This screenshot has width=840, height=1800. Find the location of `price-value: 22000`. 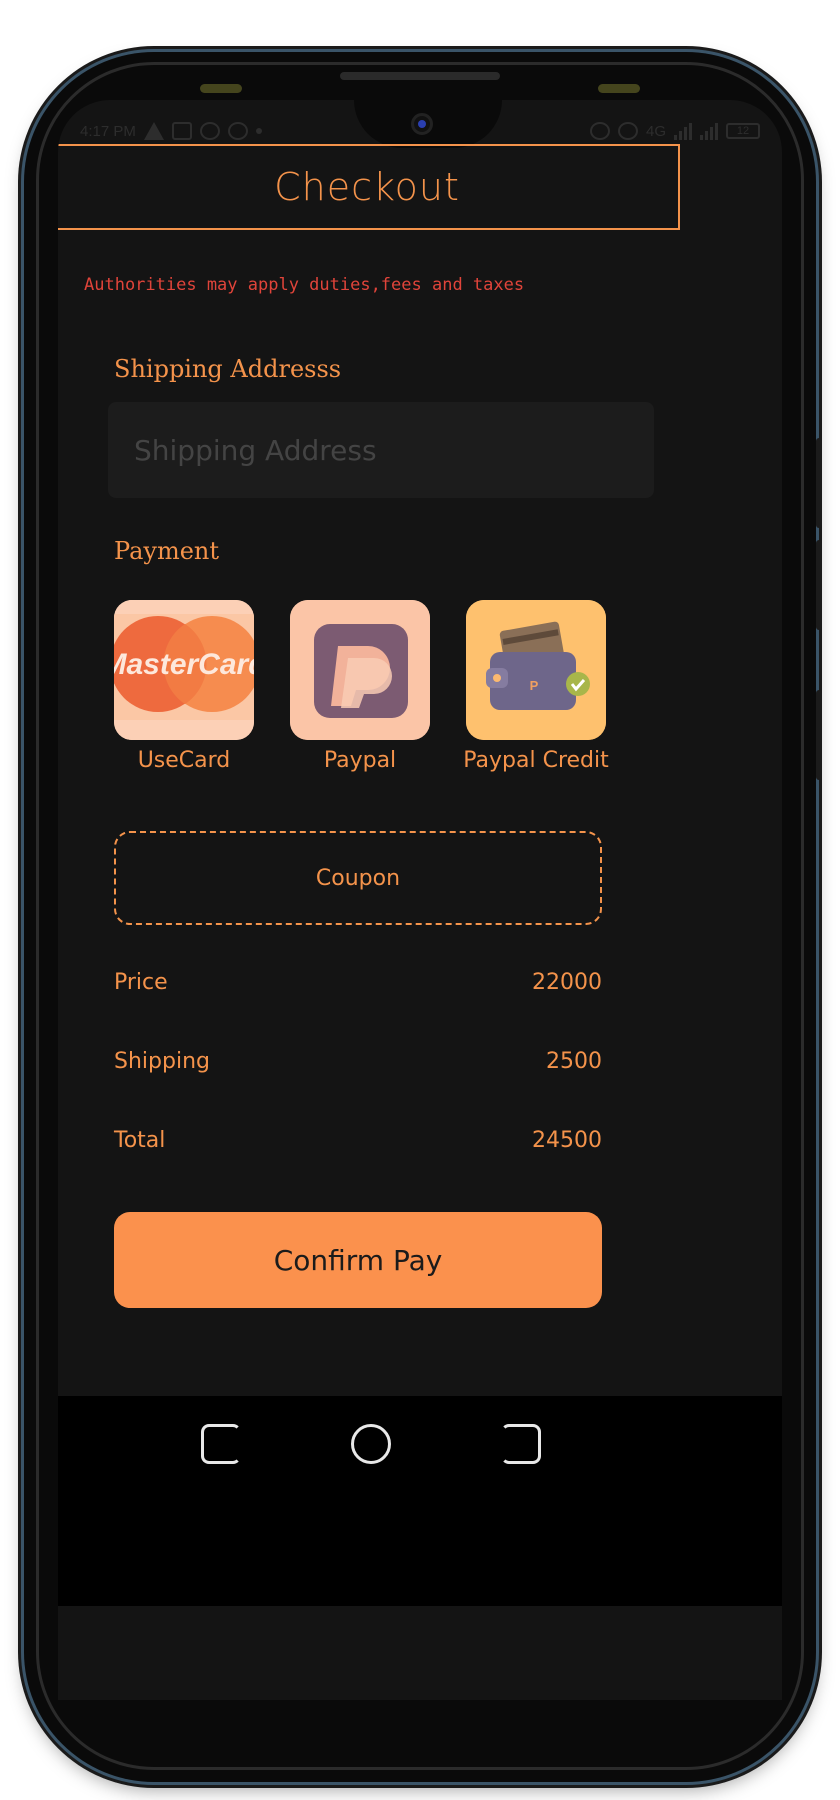

price-value: 22000 is located at coordinates (567, 982).